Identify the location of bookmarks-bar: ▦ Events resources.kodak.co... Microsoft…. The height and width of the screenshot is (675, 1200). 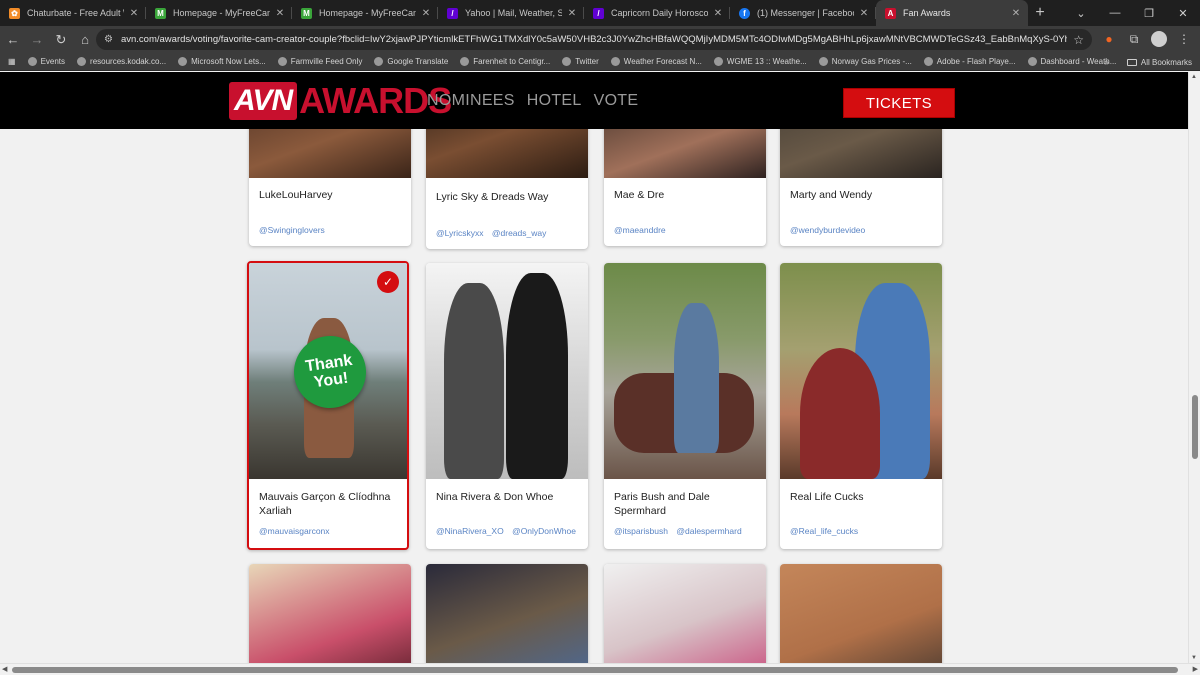
(600, 62).